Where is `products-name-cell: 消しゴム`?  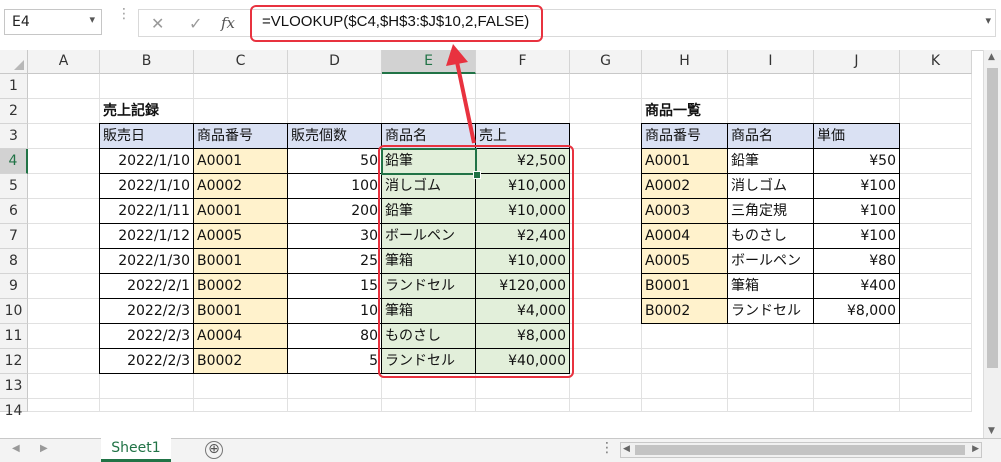
products-name-cell: 消しゴム is located at coordinates (770, 186).